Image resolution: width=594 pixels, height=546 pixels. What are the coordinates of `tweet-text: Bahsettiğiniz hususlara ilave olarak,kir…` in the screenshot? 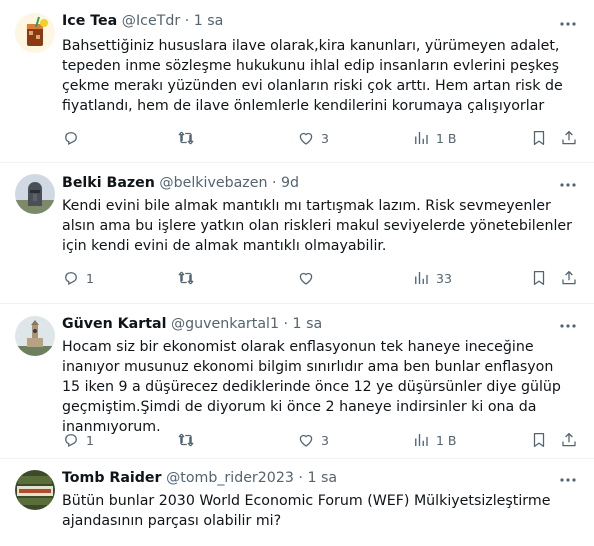 It's located at (312, 76).